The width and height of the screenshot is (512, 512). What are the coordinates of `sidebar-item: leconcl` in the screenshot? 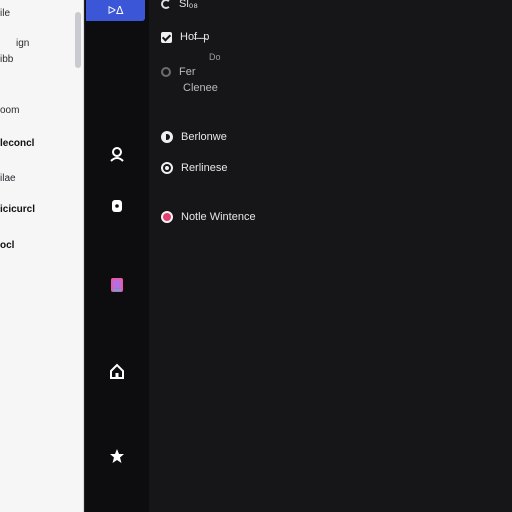 It's located at (17, 143).